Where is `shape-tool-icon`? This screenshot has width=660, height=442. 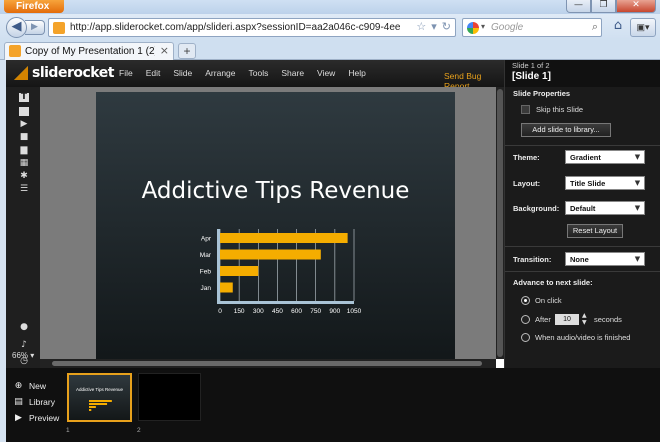
shape-tool-icon is located at coordinates (24, 111).